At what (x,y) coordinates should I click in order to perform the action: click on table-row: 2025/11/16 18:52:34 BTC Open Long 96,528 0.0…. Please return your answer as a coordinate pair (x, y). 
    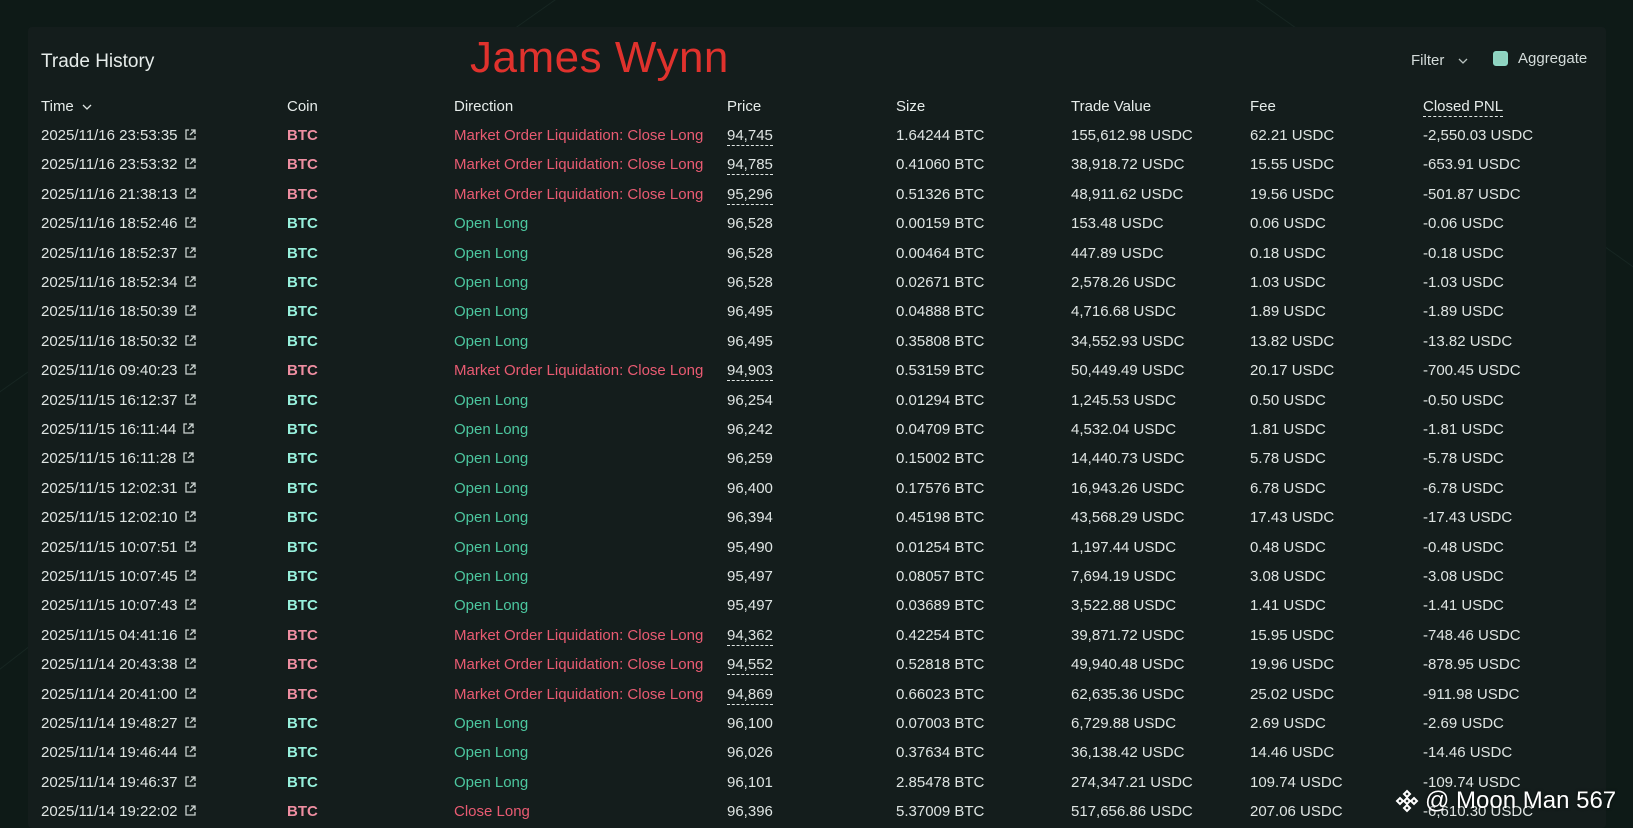
    Looking at the image, I should click on (817, 282).